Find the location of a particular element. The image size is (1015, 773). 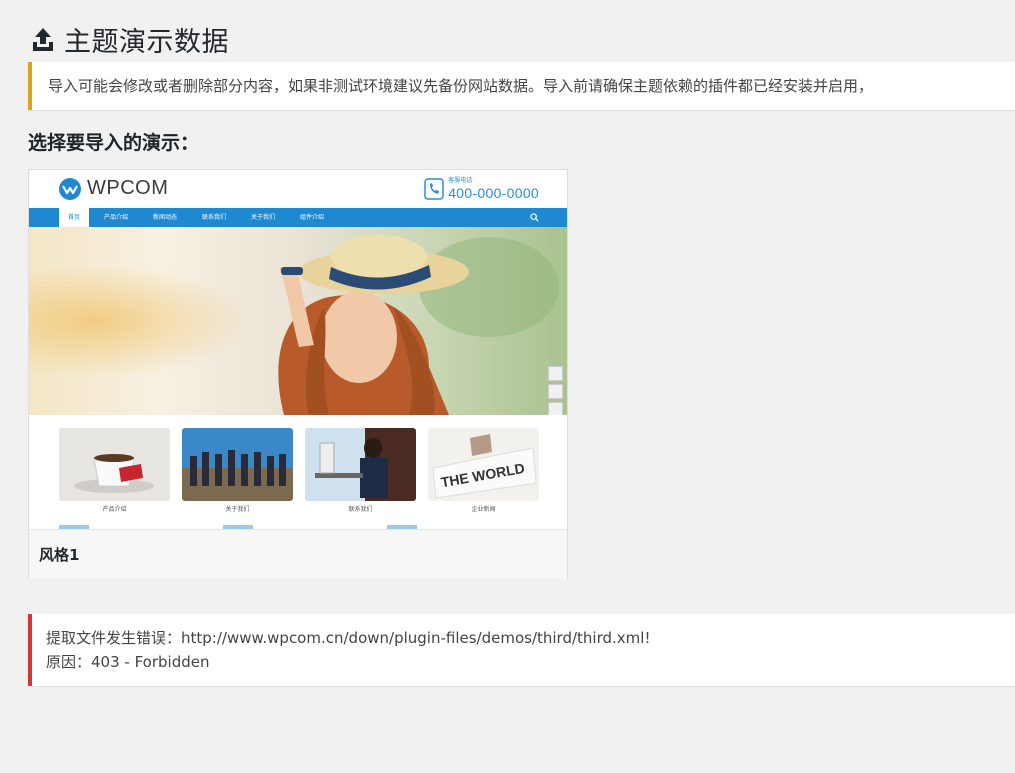

preview-nav-item: 联系我们 is located at coordinates (214, 217).